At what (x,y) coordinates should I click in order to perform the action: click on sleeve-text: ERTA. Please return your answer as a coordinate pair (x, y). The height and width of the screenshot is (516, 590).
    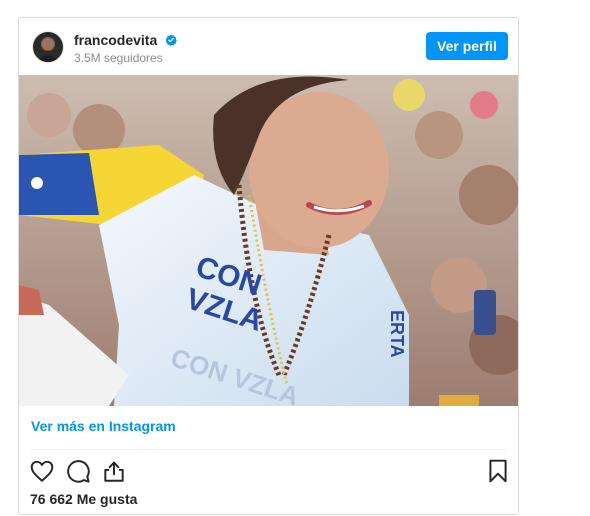
    Looking at the image, I should click on (397, 334).